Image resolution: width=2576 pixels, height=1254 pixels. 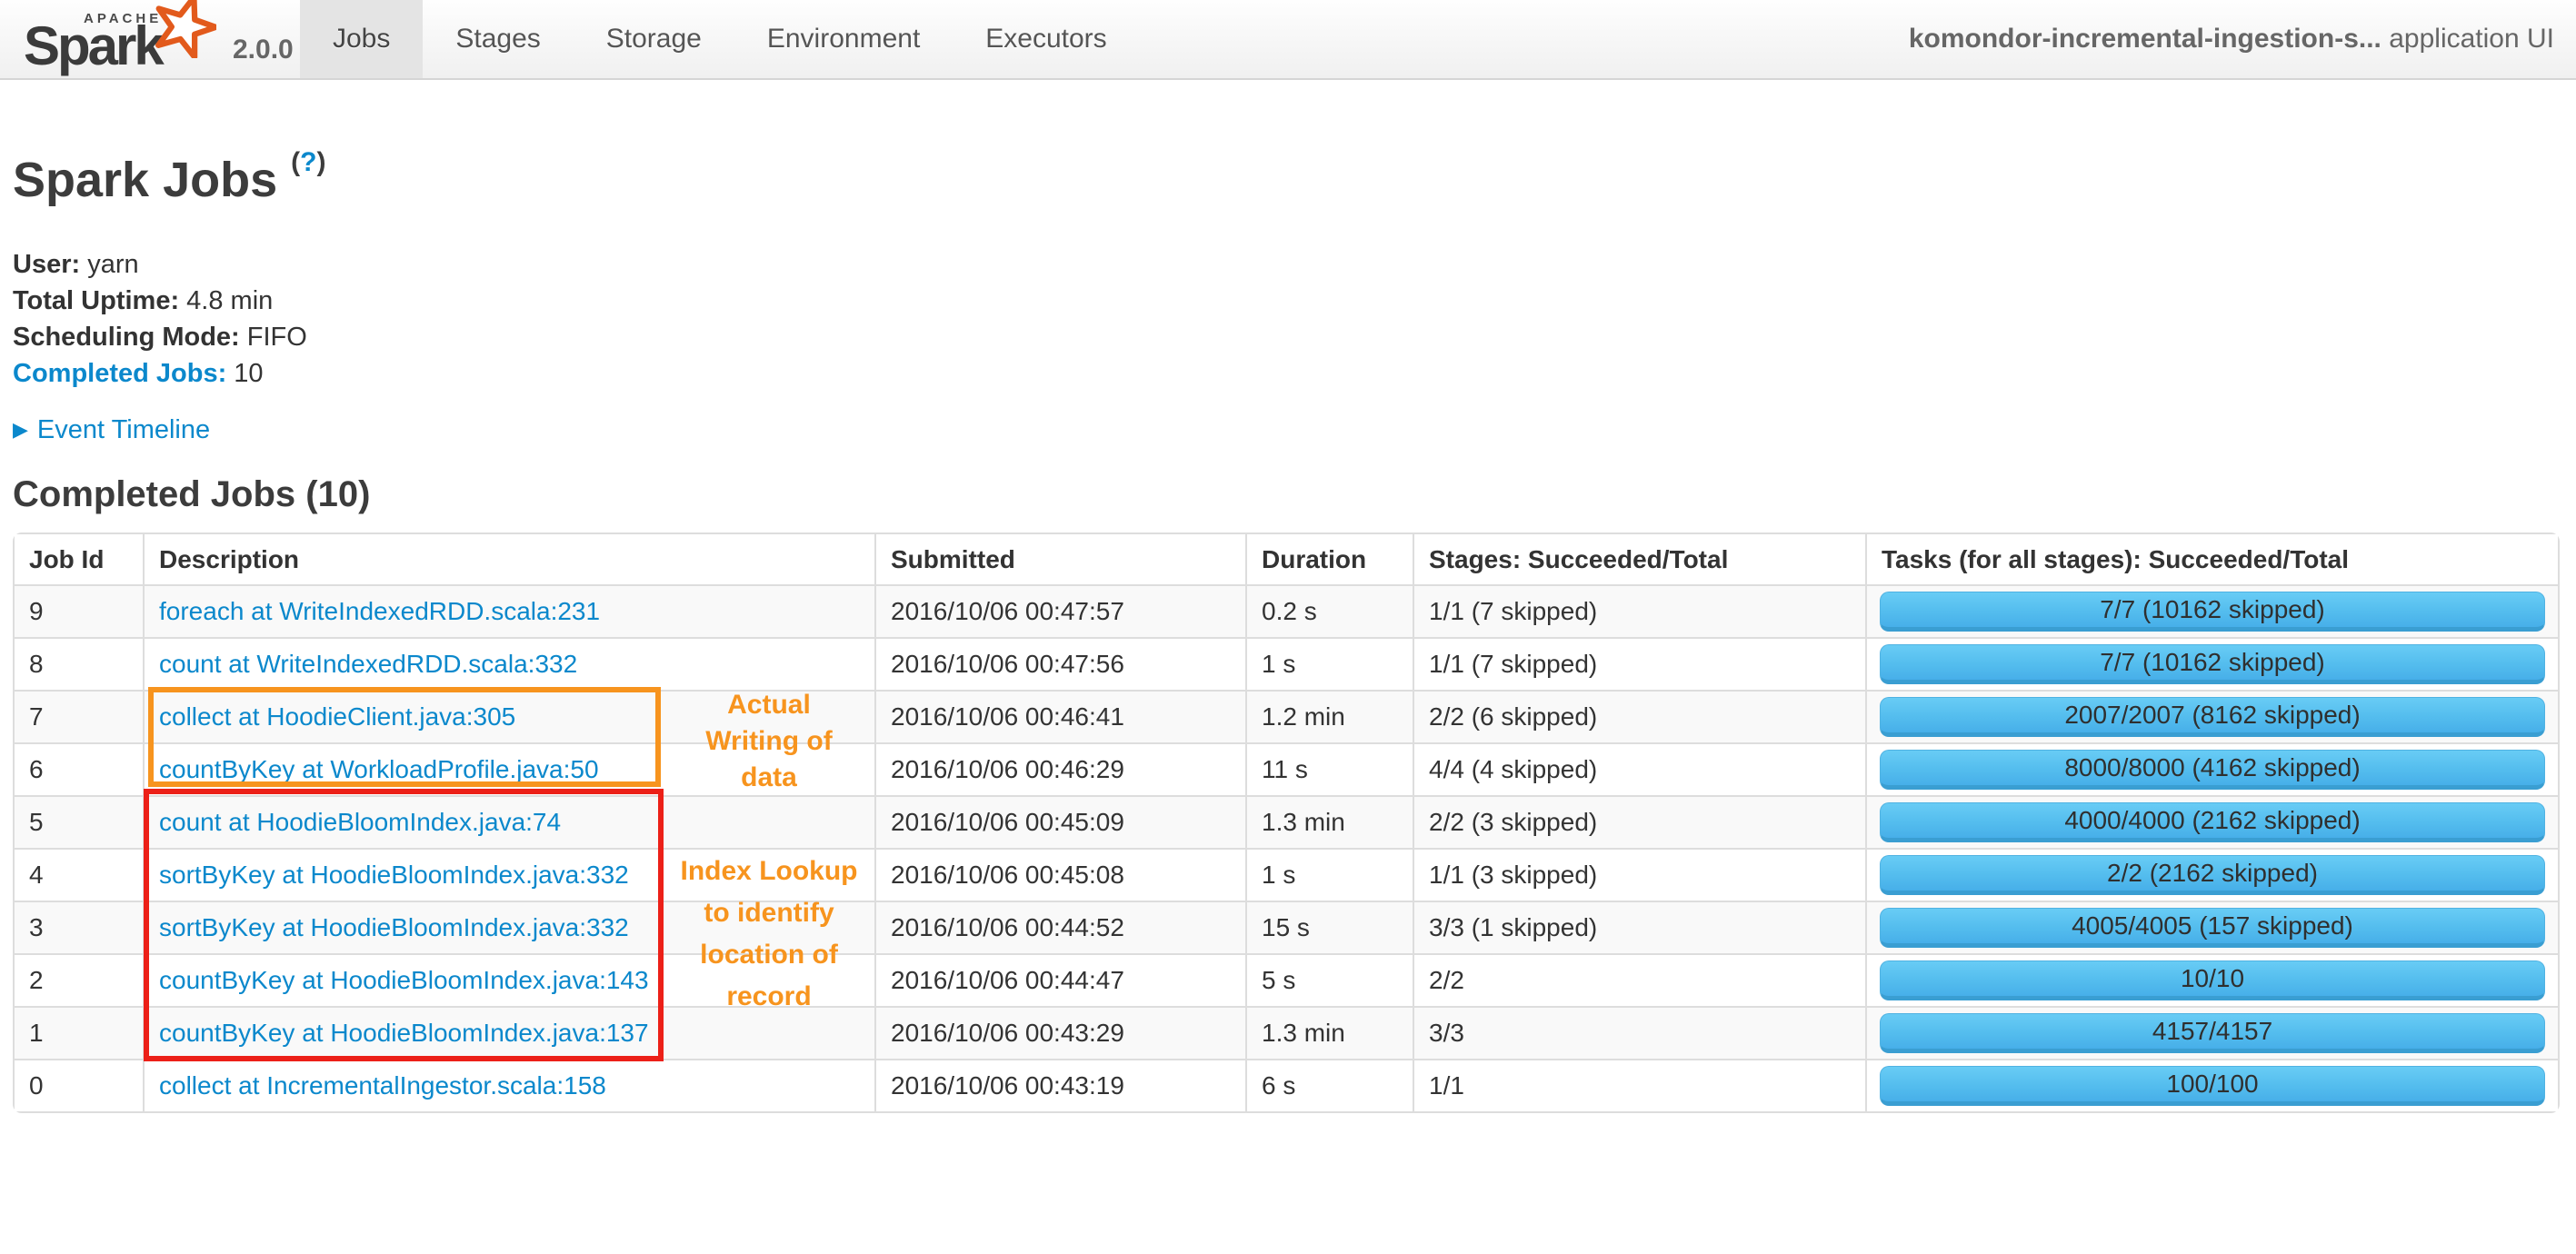 I want to click on job-submitted-cell: 2016/10/06 00:44:52, so click(x=1059, y=927).